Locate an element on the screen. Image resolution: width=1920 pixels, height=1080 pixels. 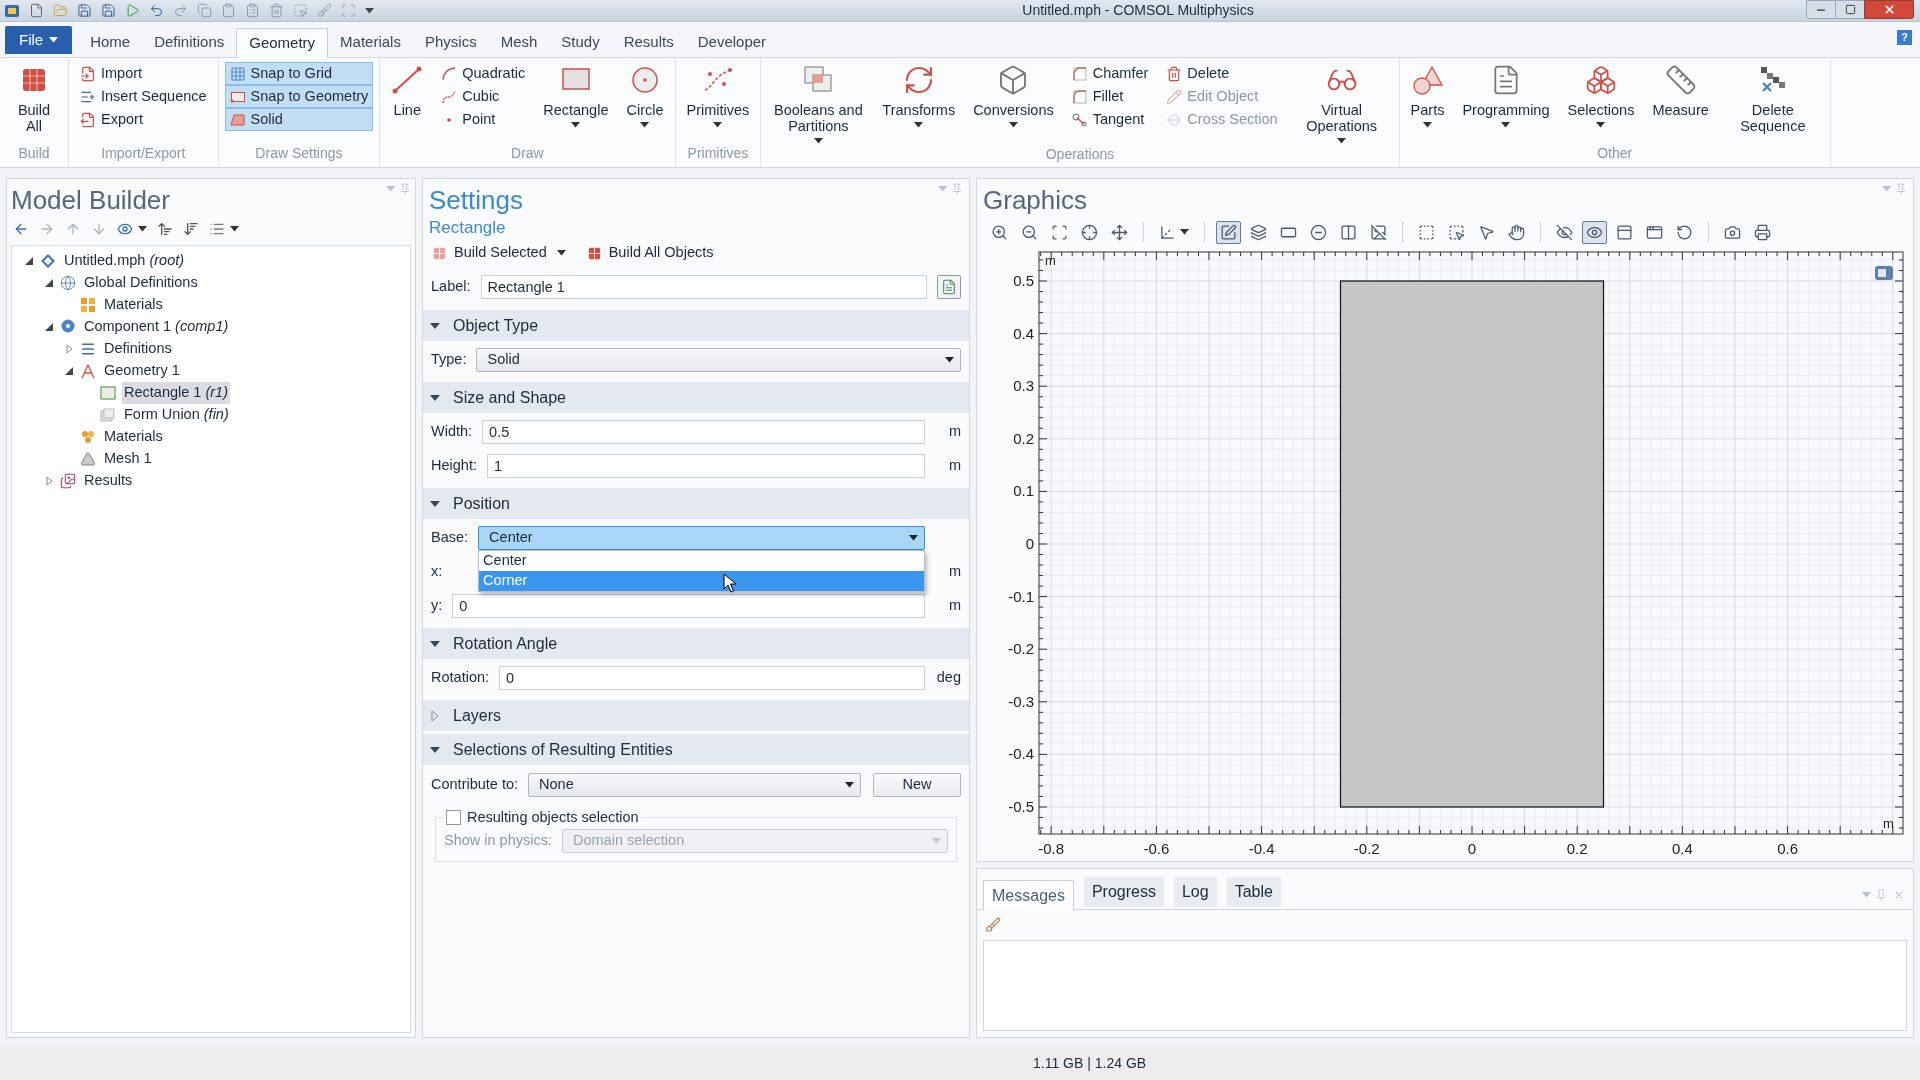
ribbon-button: Virtual Operations is located at coordinates (1341, 103).